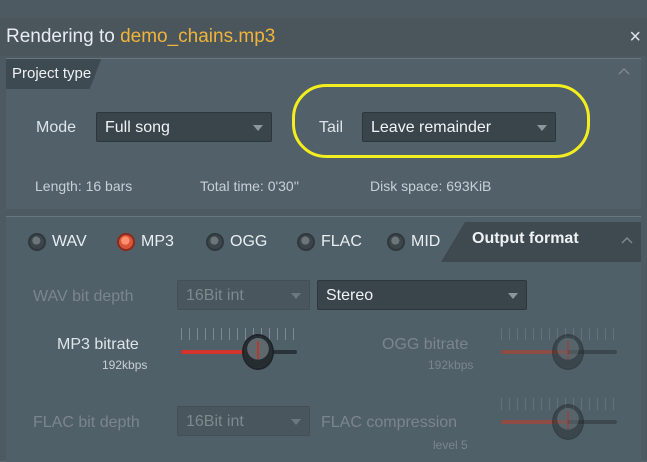  I want to click on flac-compression-value: level 5, so click(450, 445).